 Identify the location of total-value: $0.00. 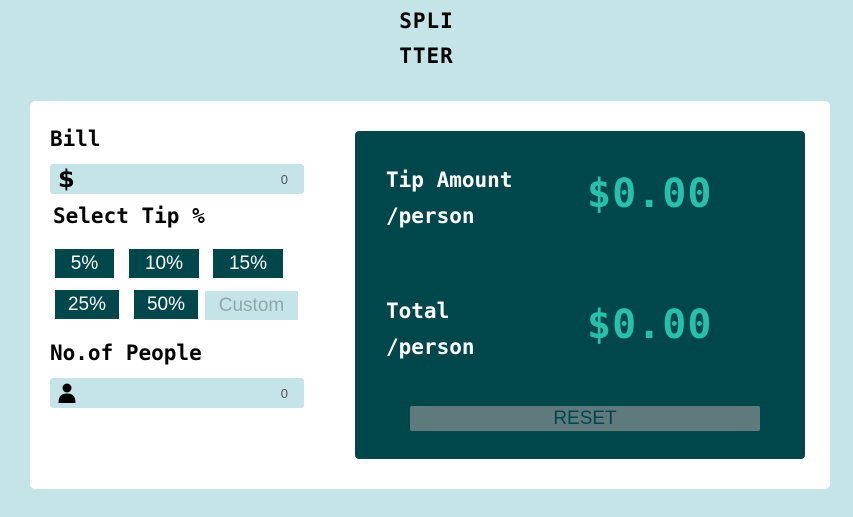
(650, 325).